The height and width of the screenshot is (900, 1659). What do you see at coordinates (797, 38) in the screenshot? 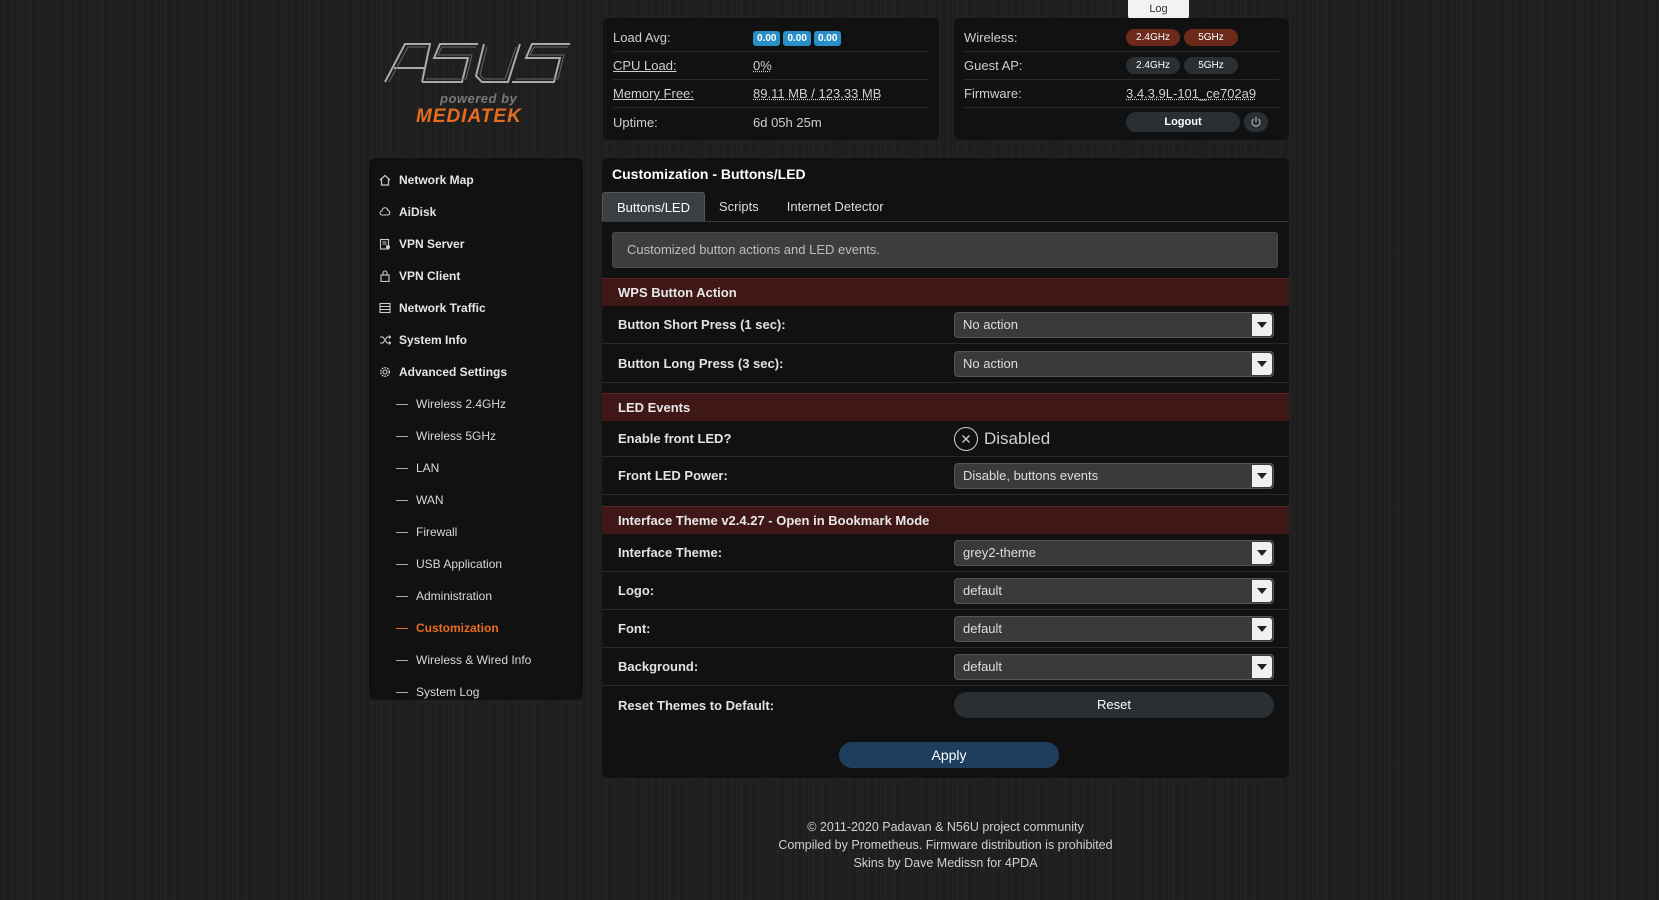
I see `load-avg-5: 0.00` at bounding box center [797, 38].